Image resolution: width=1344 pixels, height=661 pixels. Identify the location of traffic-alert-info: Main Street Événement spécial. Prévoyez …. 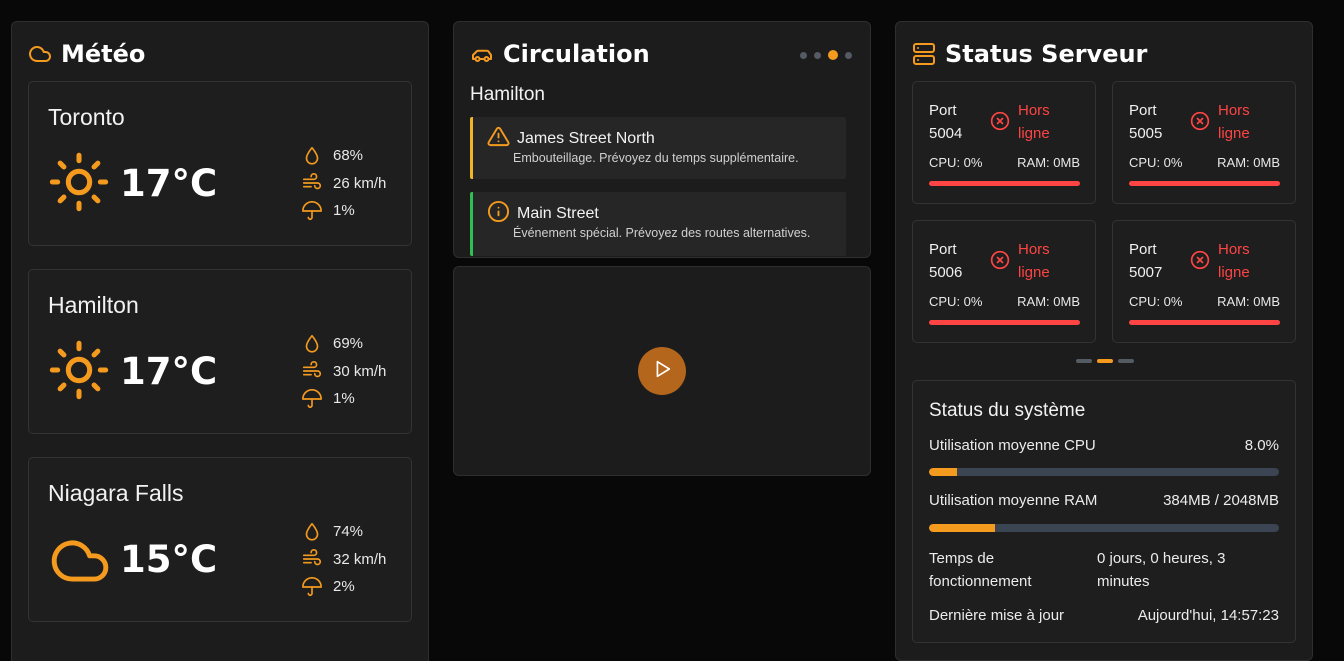
(658, 224).